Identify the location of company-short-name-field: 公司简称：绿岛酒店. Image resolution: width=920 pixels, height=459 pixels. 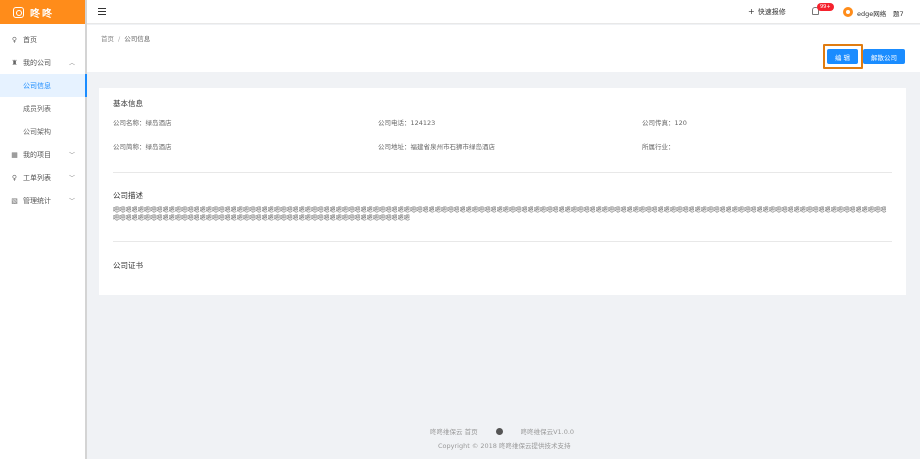
(142, 147).